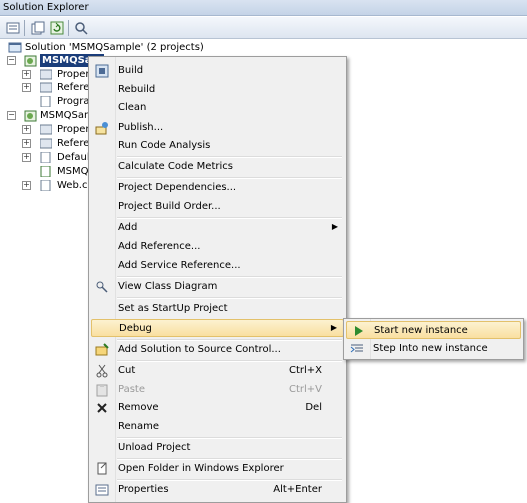 This screenshot has height=503, width=527. Describe the element at coordinates (102, 350) in the screenshot. I see `source-control-icon` at that location.